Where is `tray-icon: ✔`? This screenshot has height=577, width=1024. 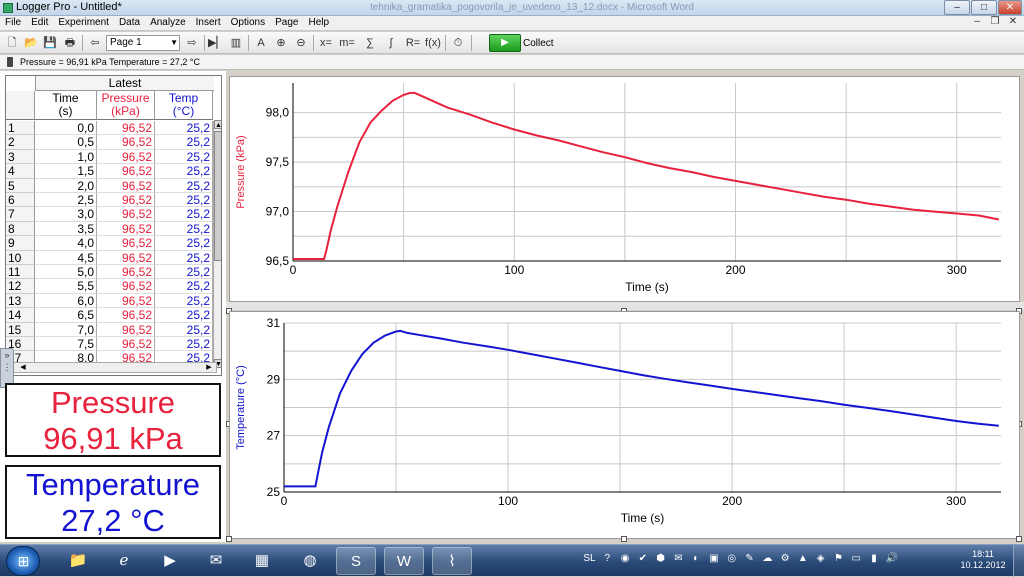
tray-icon: ✔ is located at coordinates (642, 558).